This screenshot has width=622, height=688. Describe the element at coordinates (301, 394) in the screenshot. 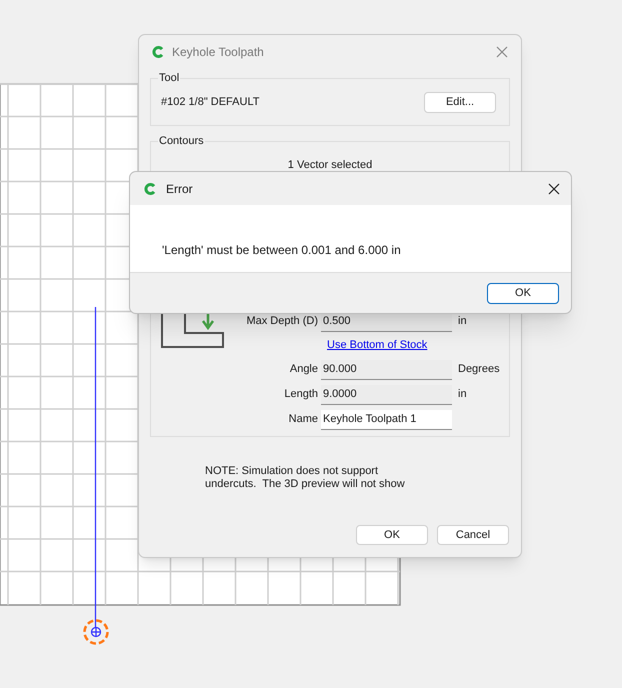

I see `field-label: Length` at that location.